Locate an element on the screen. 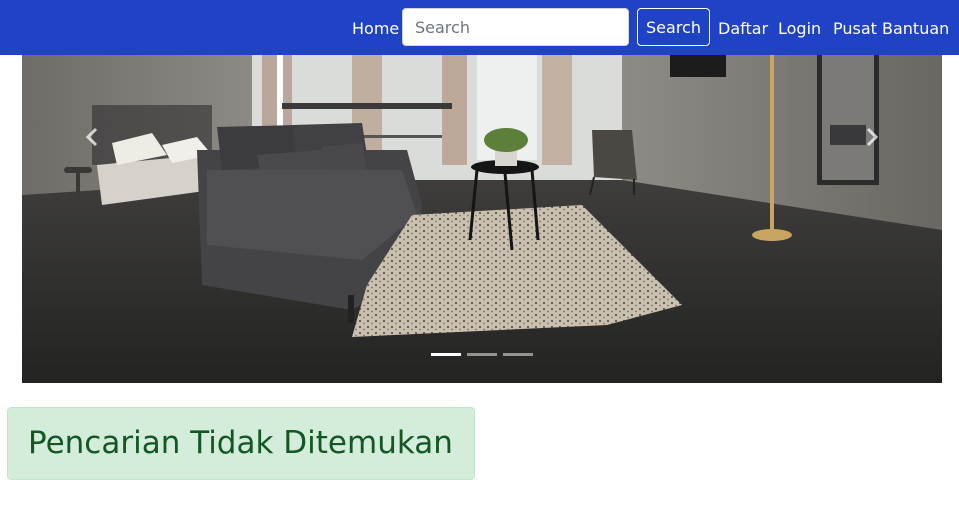  nav-help-link: Pusat Bantuan is located at coordinates (891, 27).